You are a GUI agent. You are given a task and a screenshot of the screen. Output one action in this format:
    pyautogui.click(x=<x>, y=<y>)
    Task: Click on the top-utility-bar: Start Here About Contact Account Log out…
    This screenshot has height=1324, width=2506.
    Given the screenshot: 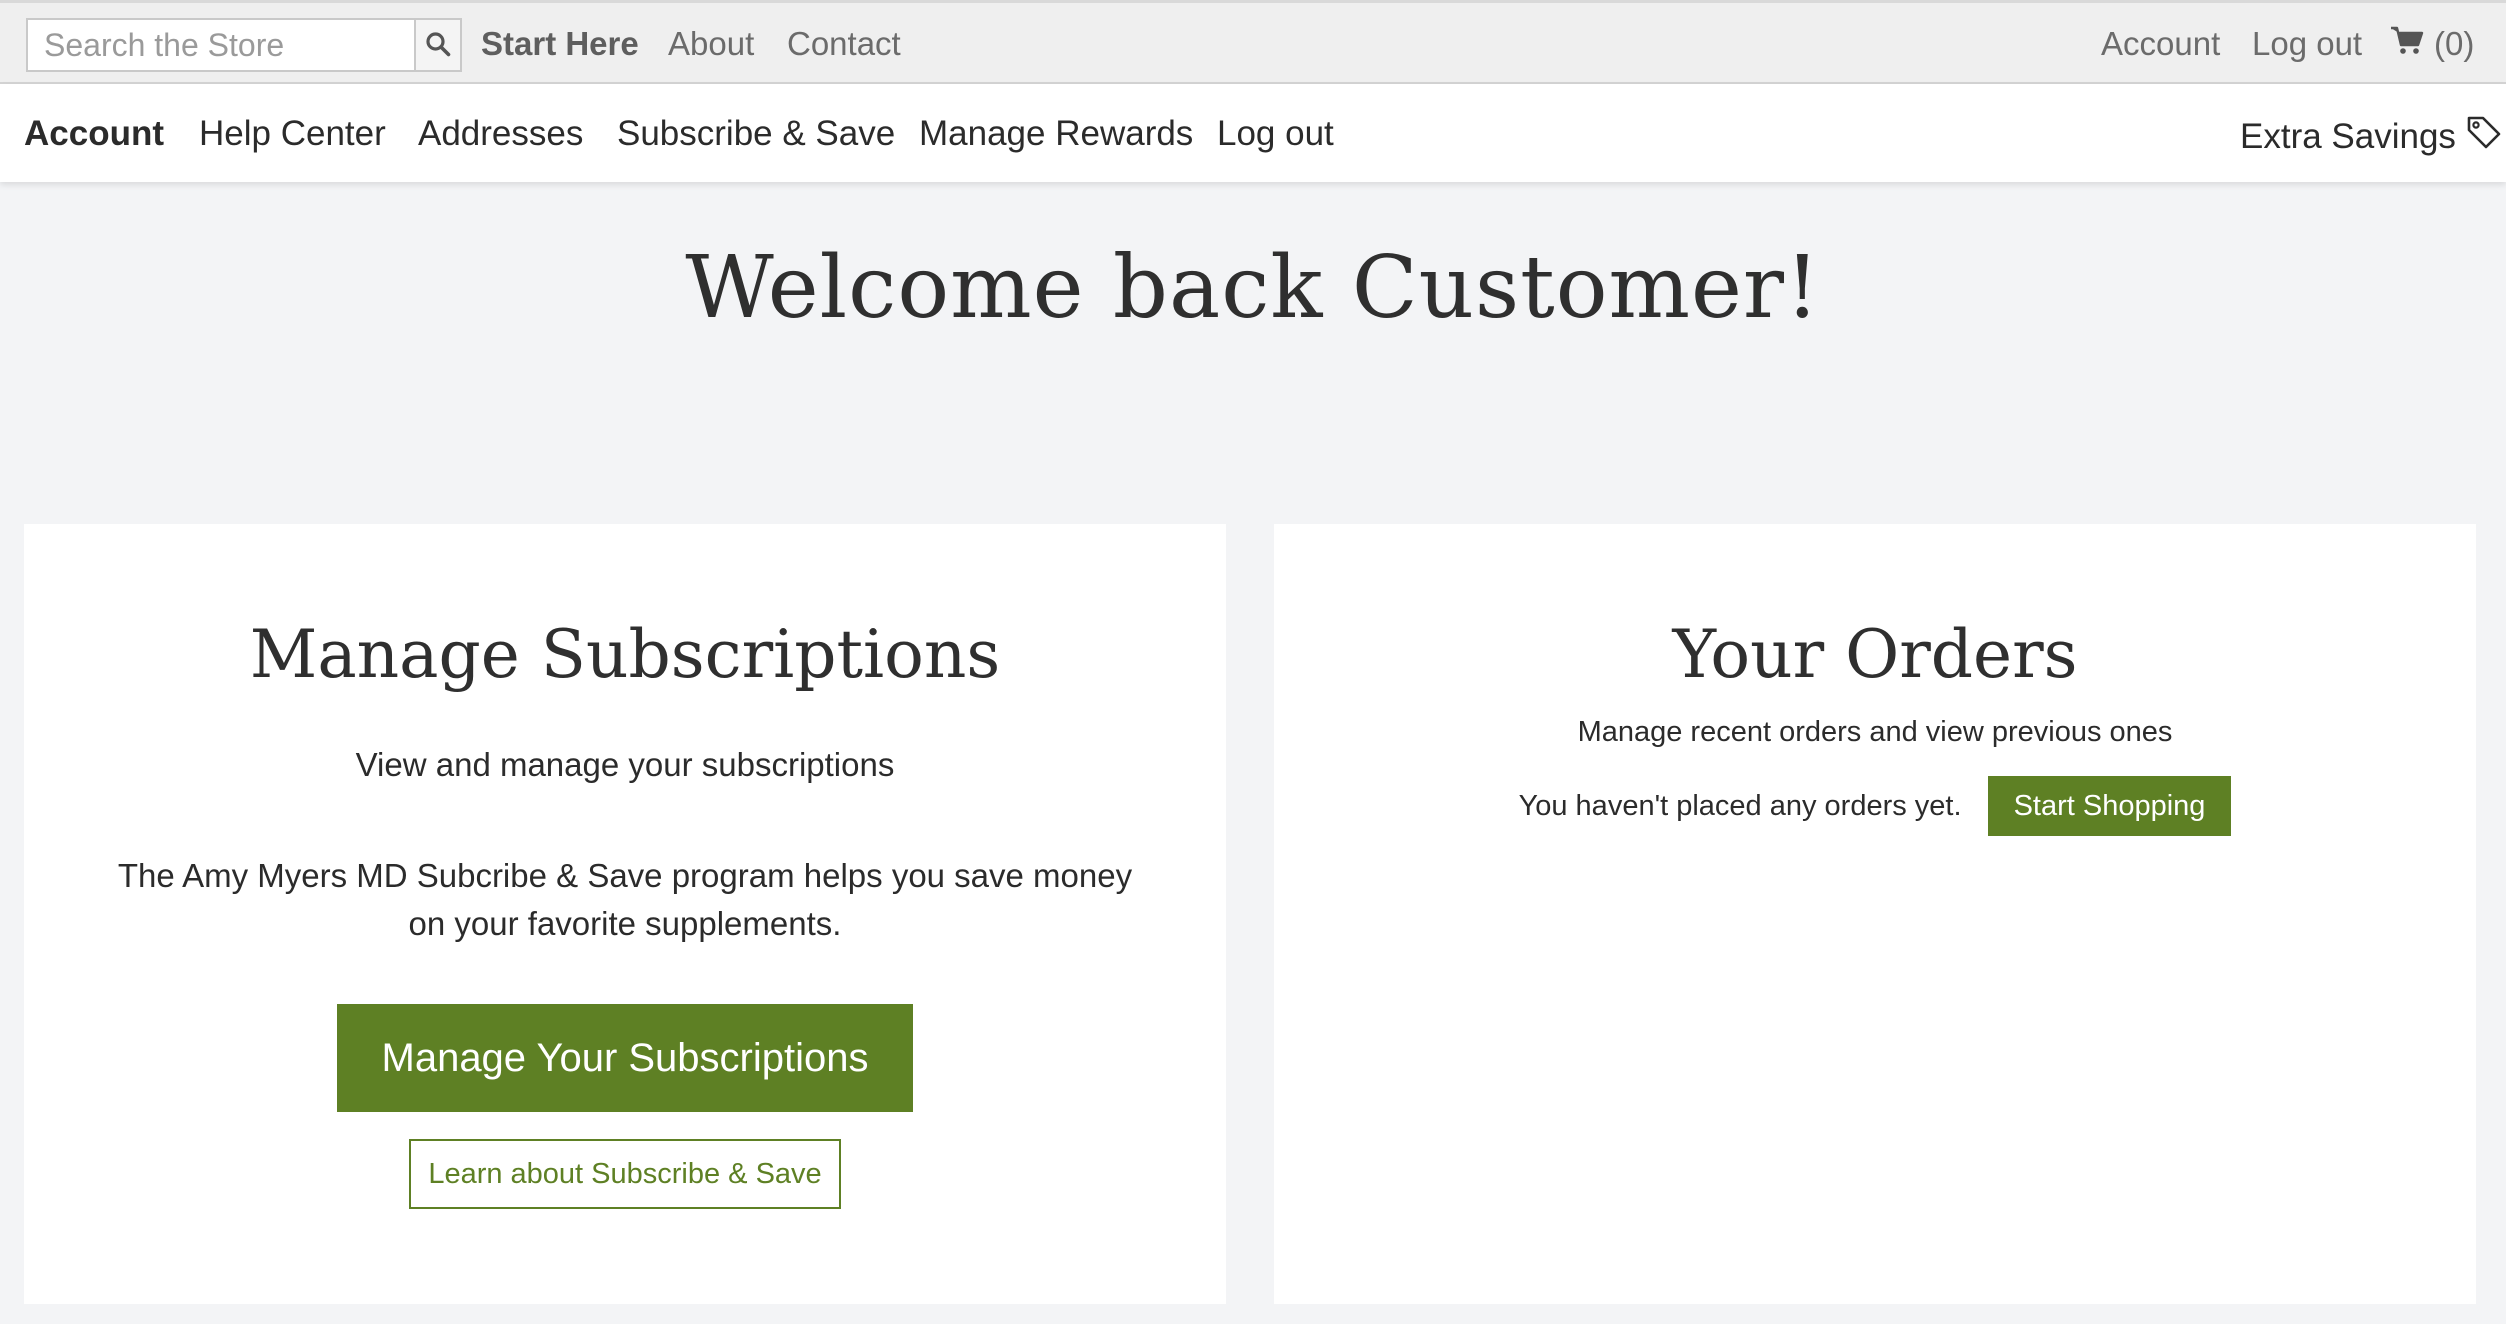 What is the action you would take?
    pyautogui.click(x=1253, y=42)
    